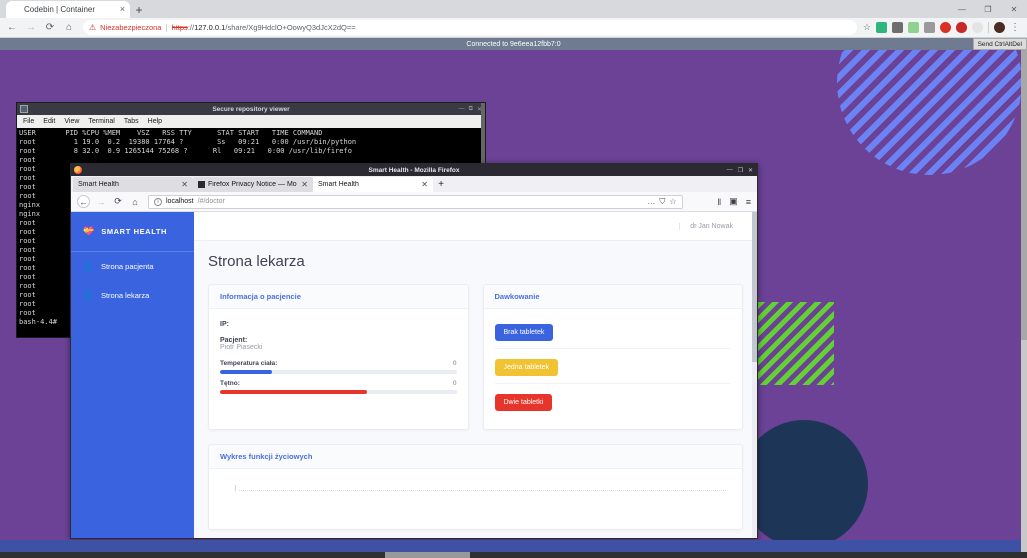 The height and width of the screenshot is (558, 1027). I want to click on decorative-striped-square, so click(796, 343).